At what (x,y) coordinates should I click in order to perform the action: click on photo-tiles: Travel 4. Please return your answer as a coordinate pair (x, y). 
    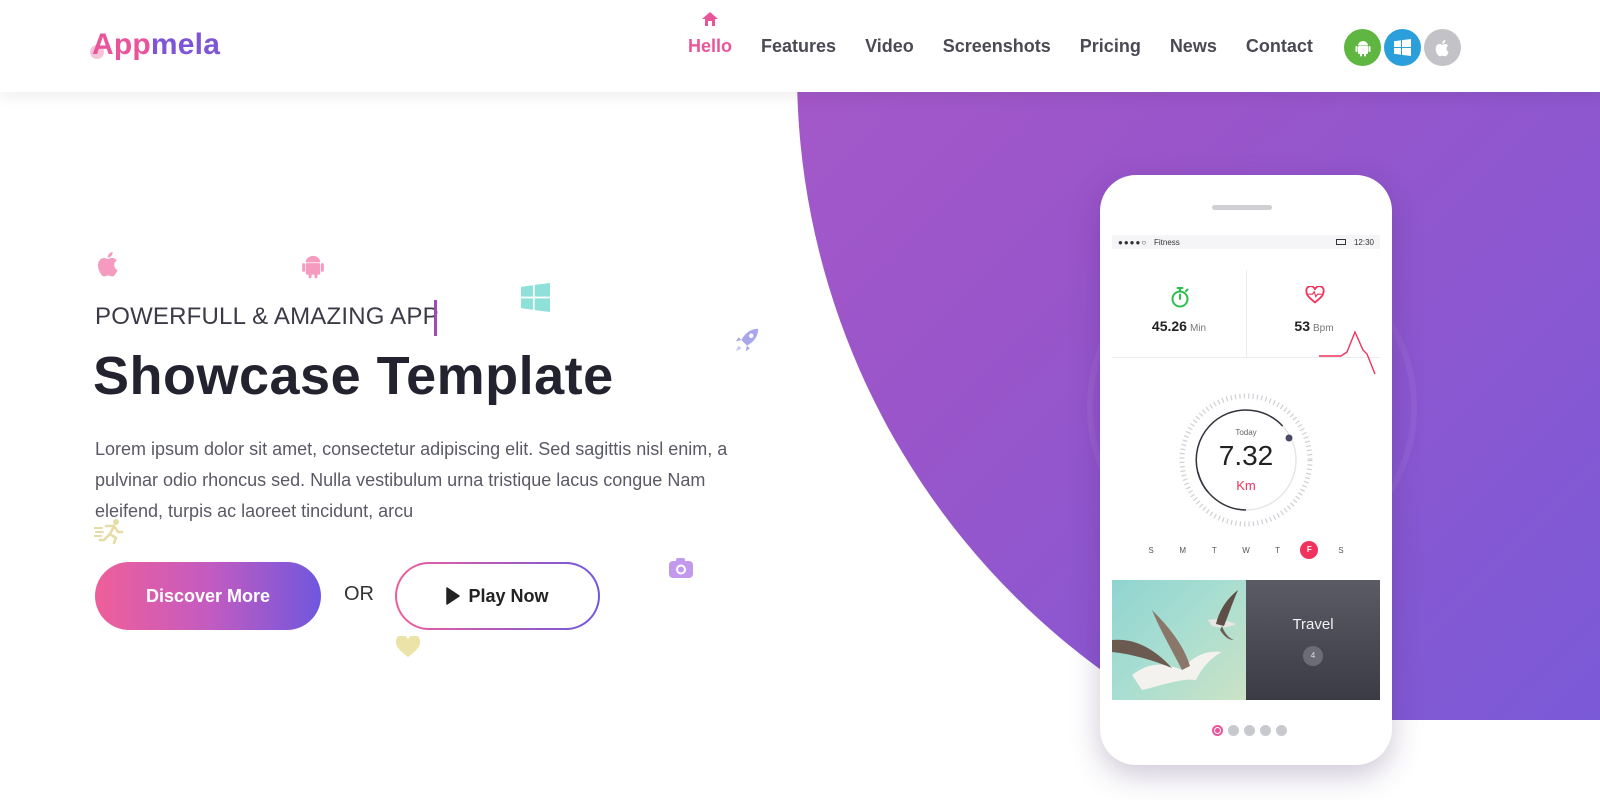
    Looking at the image, I should click on (1246, 640).